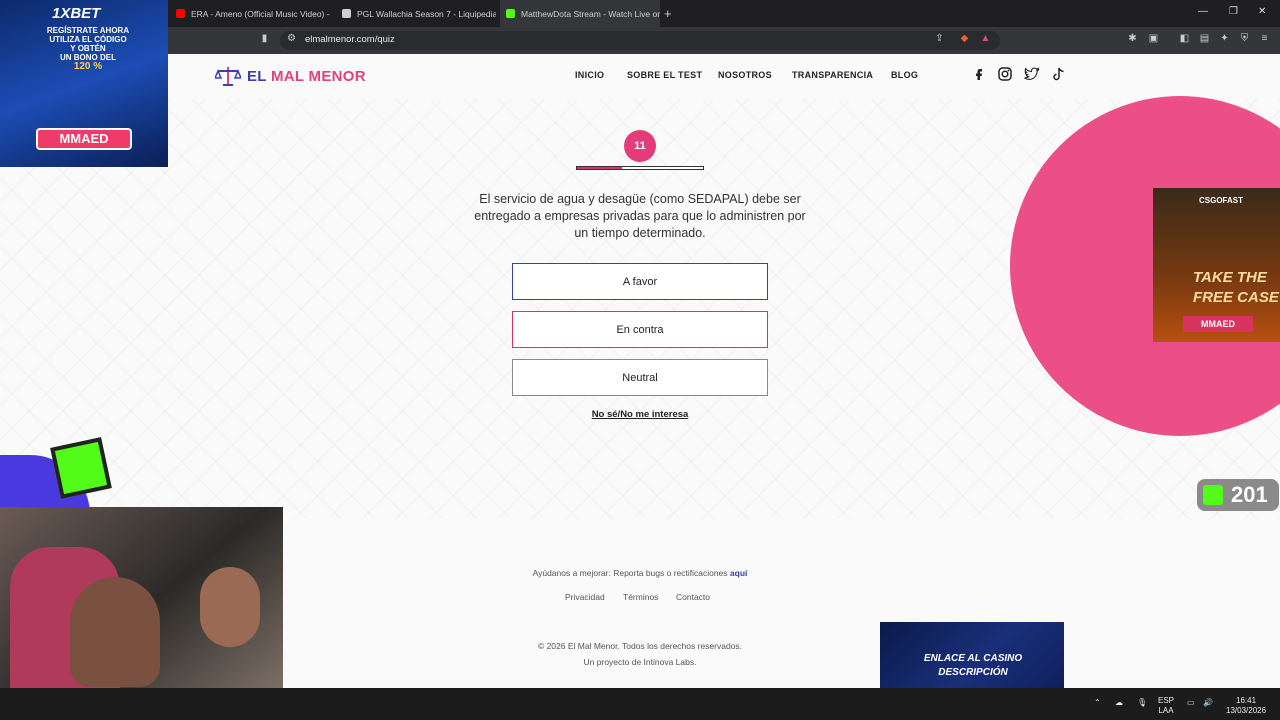 This screenshot has width=1280, height=720. I want to click on volume-icon: 🔊, so click(1208, 703).